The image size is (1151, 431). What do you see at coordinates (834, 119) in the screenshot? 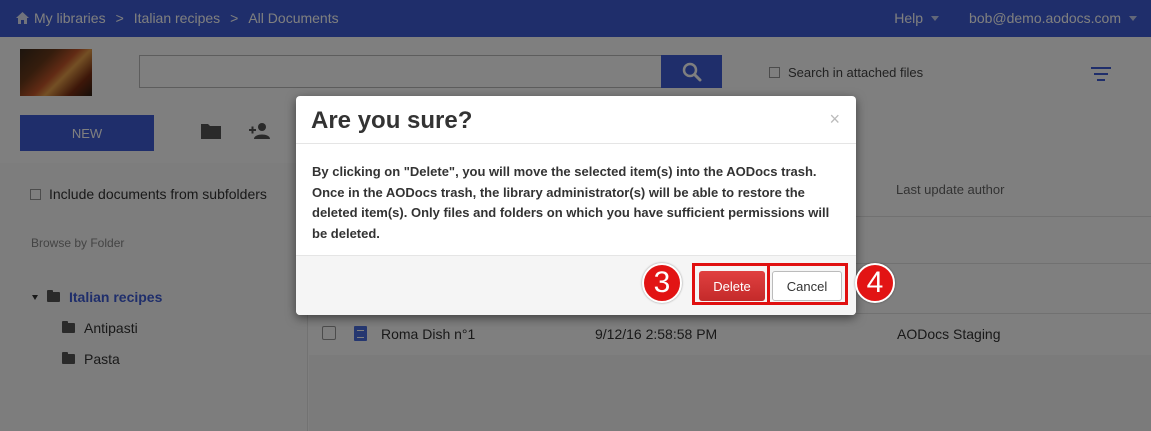
I see `close-icon: ×` at bounding box center [834, 119].